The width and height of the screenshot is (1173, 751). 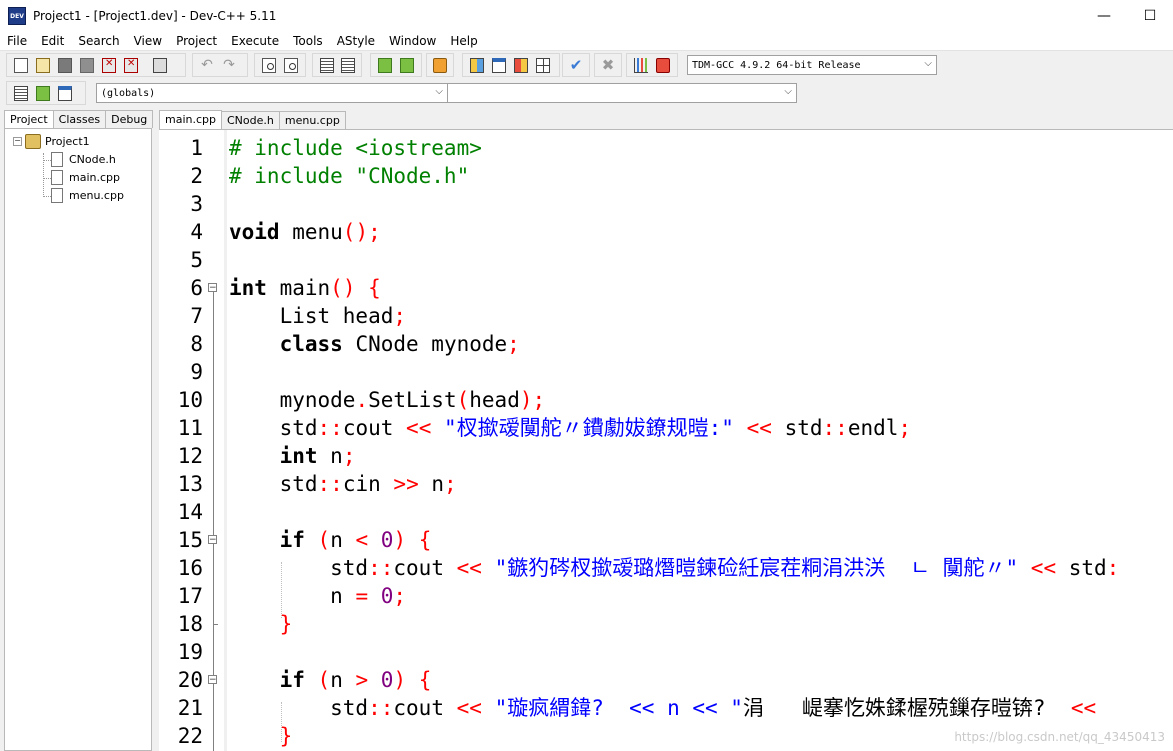 I want to click on code-line: 5, so click(x=666, y=260).